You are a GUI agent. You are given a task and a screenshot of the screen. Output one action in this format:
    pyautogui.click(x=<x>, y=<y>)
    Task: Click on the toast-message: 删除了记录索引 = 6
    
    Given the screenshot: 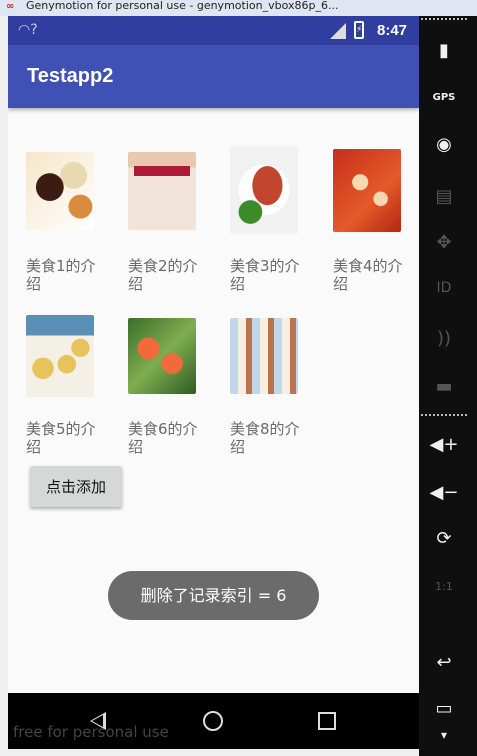 What is the action you would take?
    pyautogui.click(x=213, y=595)
    